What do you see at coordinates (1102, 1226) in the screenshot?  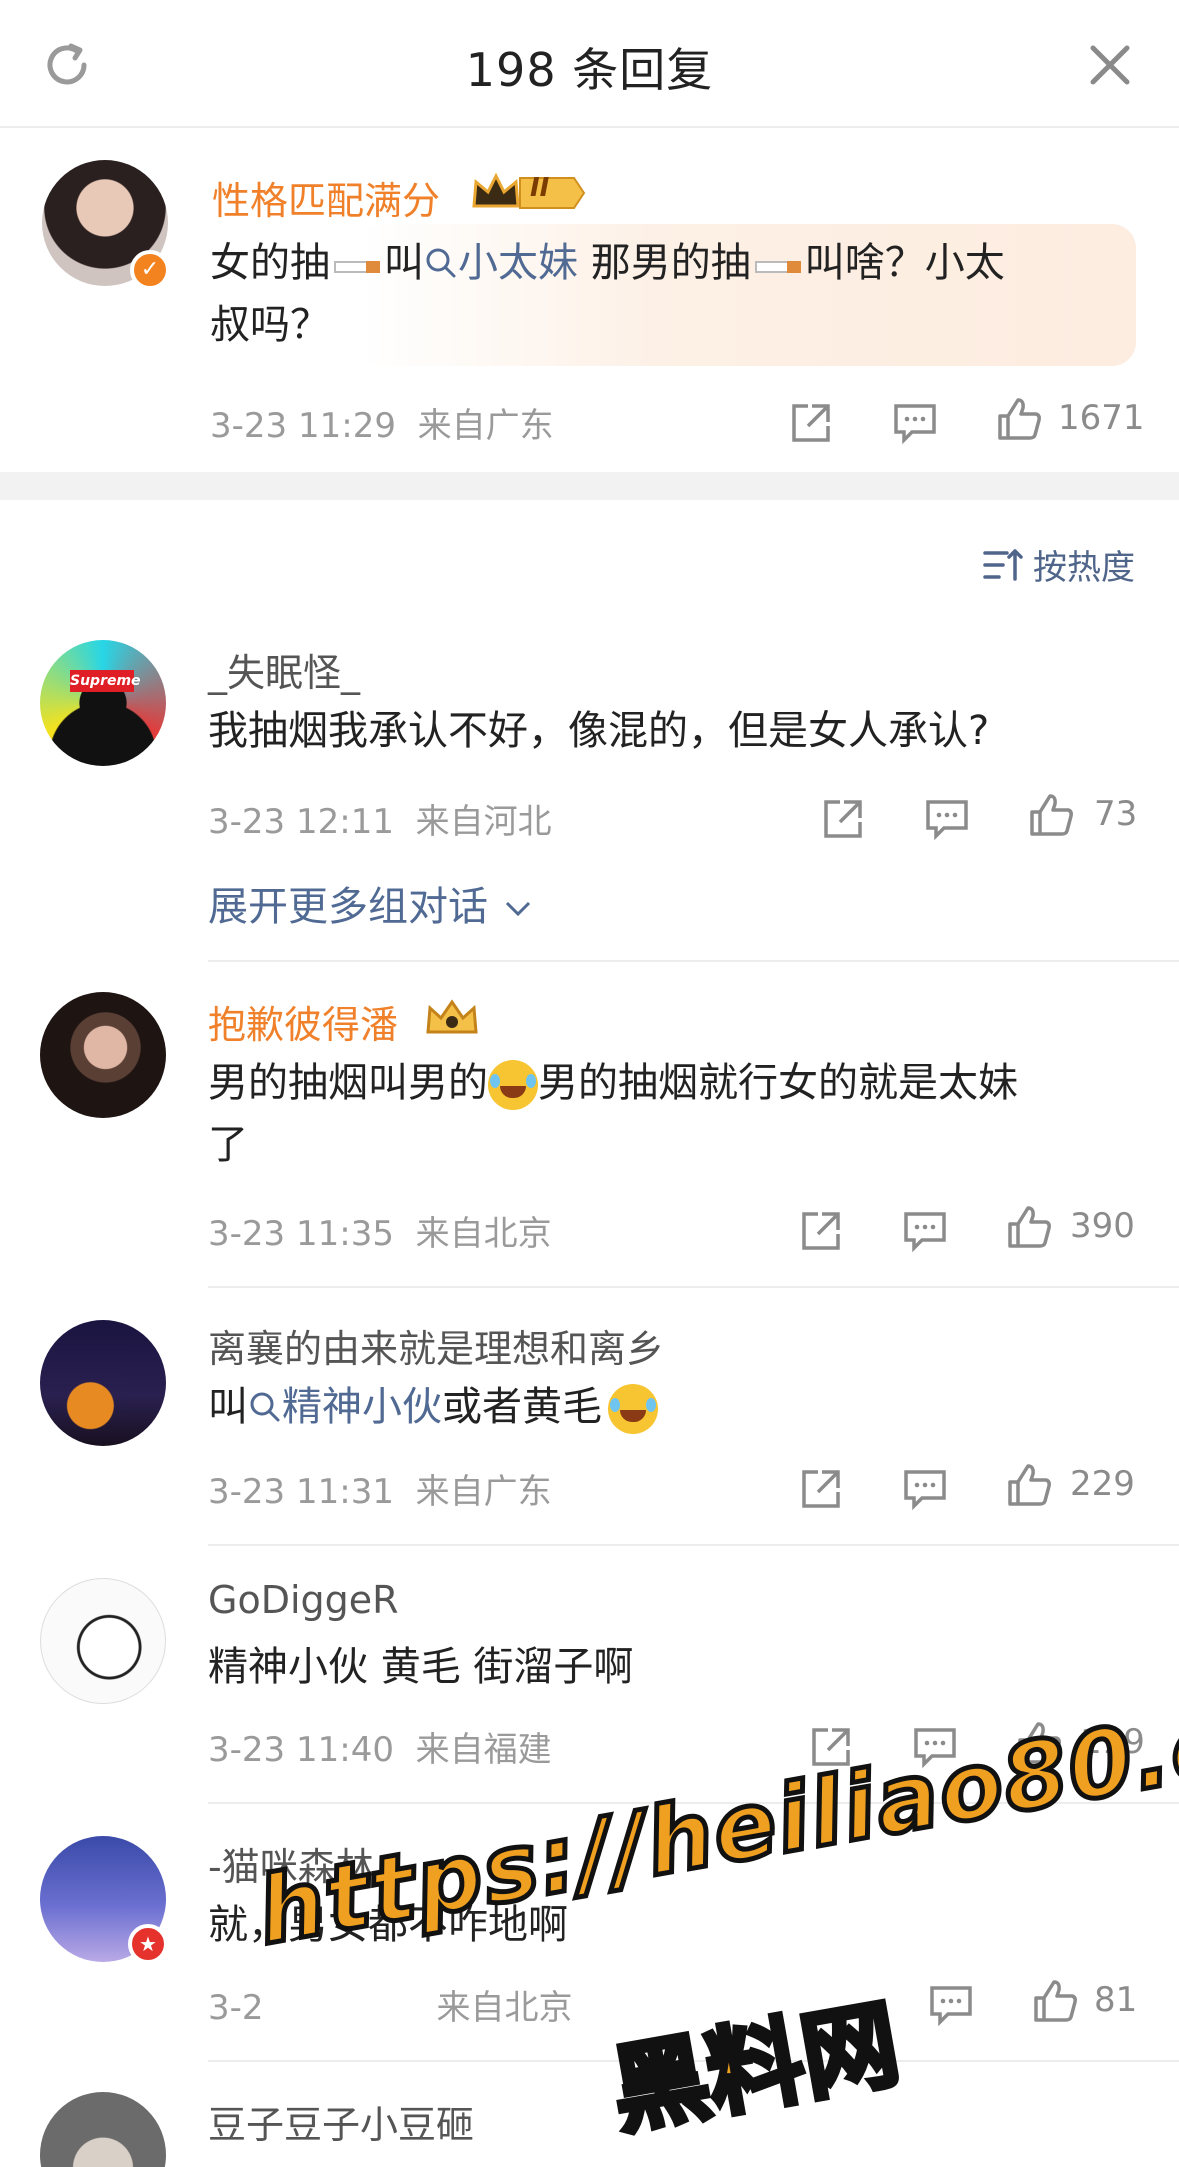 I see `like-count: 390` at bounding box center [1102, 1226].